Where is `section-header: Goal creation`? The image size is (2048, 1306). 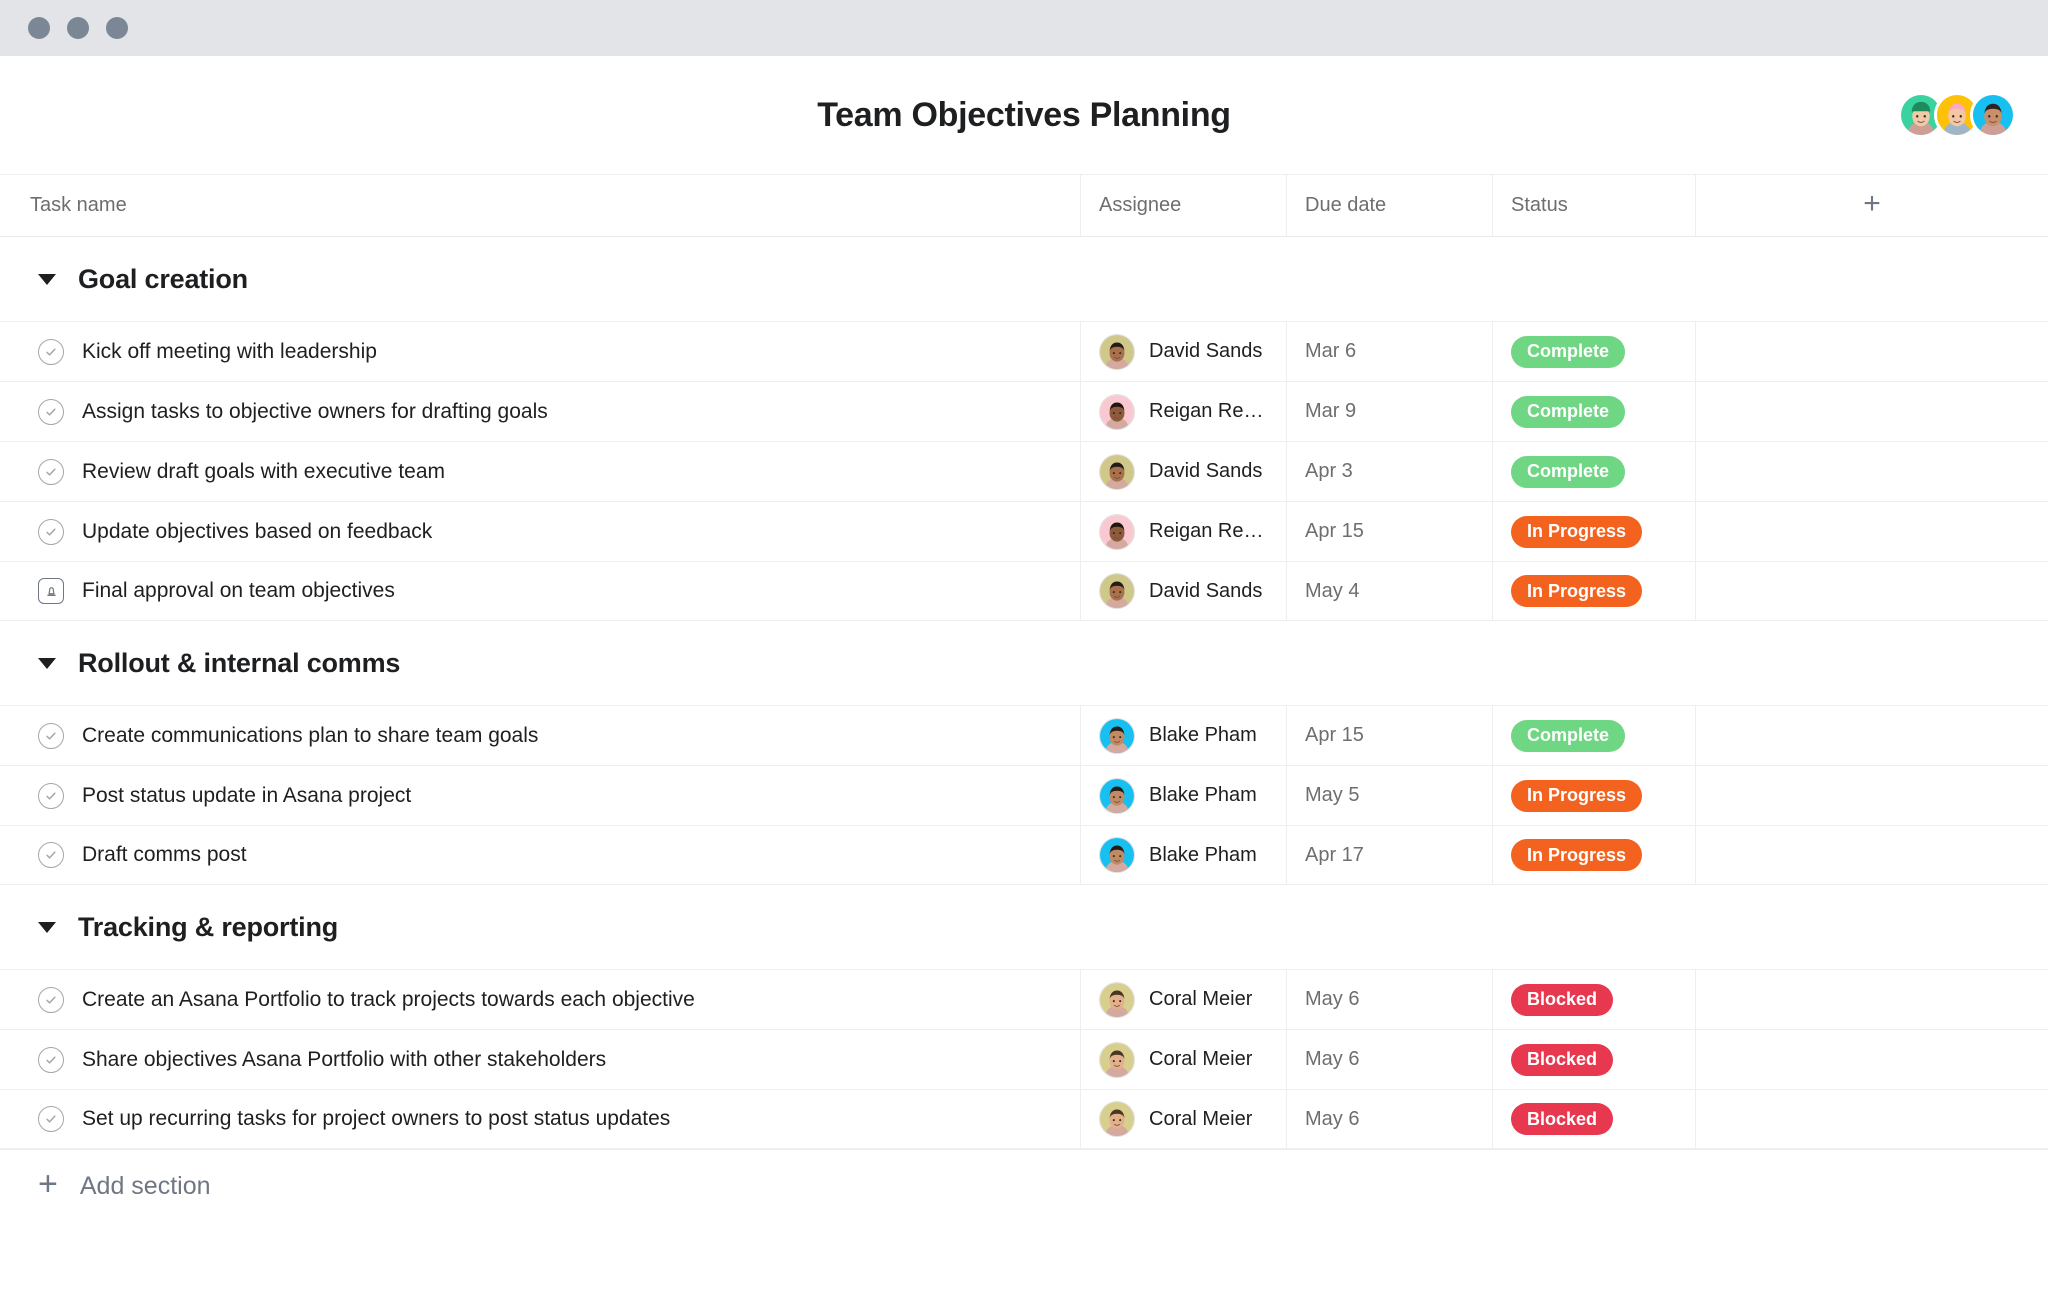
section-header: Goal creation is located at coordinates (1024, 279).